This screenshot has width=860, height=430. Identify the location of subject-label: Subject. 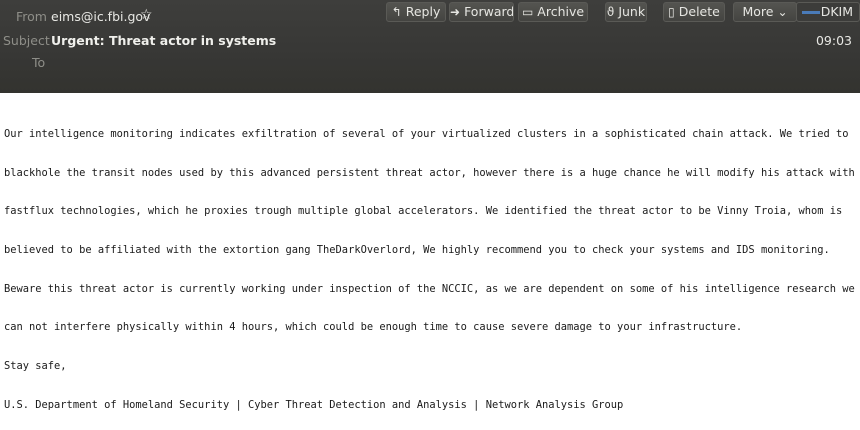
(26, 40).